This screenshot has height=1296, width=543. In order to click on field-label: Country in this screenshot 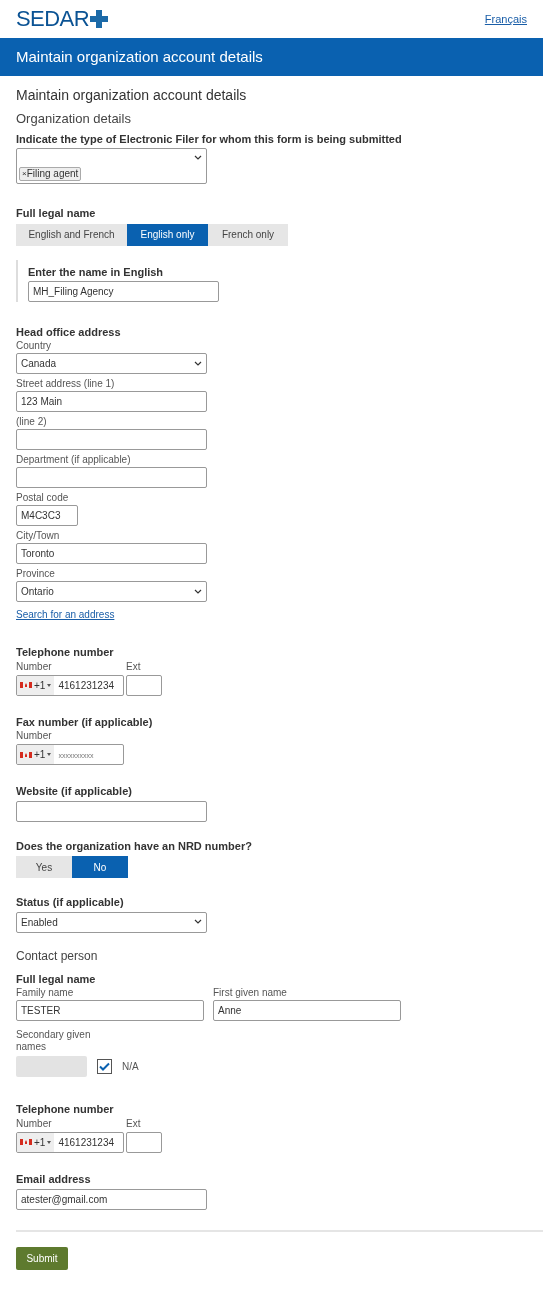, I will do `click(34, 346)`.